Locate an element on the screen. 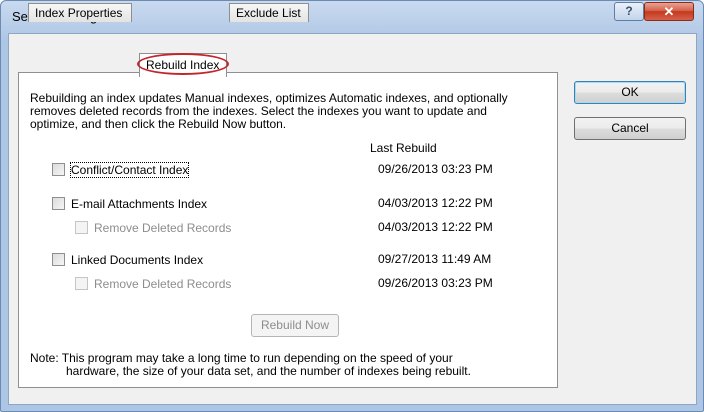  email-remove-deleted-date: 04/03/2013 12:22 PM is located at coordinates (435, 227).